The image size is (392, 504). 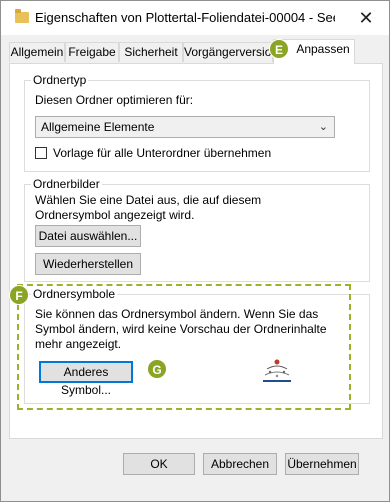 I want to click on optimize-select-value: Allgemeine Elemente, so click(x=98, y=127).